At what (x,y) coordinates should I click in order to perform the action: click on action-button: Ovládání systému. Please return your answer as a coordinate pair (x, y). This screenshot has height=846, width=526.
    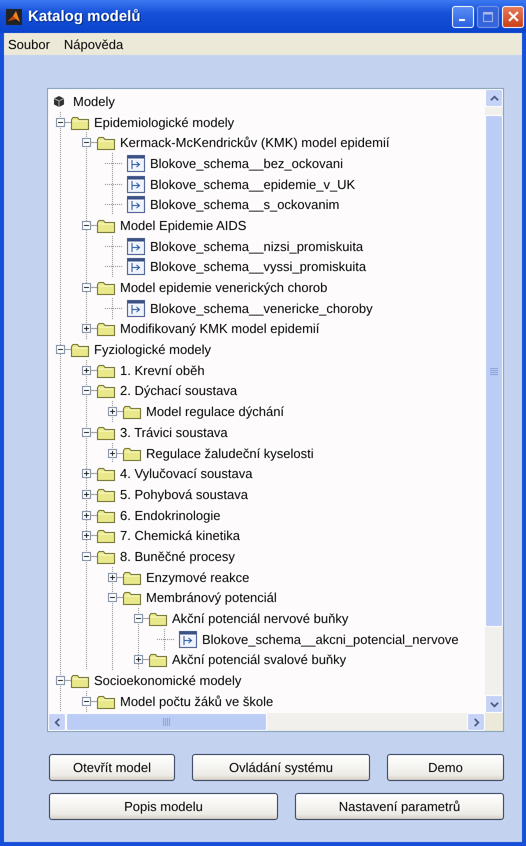
    Looking at the image, I should click on (281, 767).